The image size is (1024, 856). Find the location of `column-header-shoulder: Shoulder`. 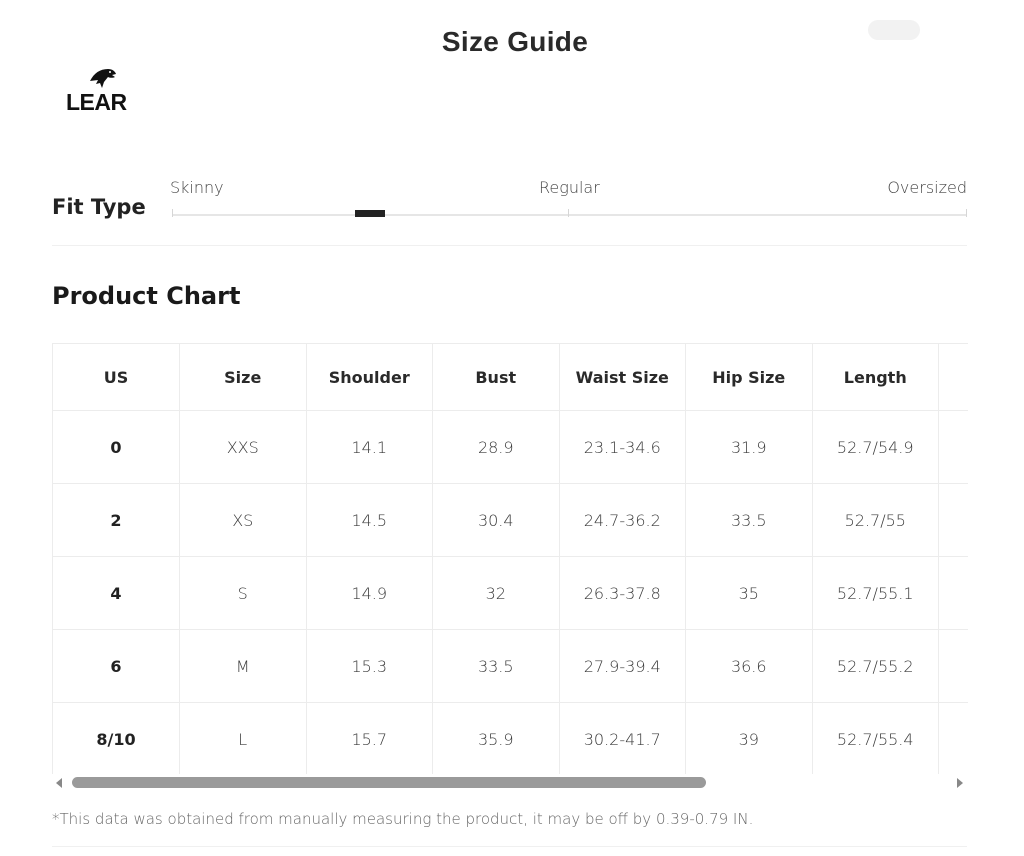

column-header-shoulder: Shoulder is located at coordinates (369, 377).